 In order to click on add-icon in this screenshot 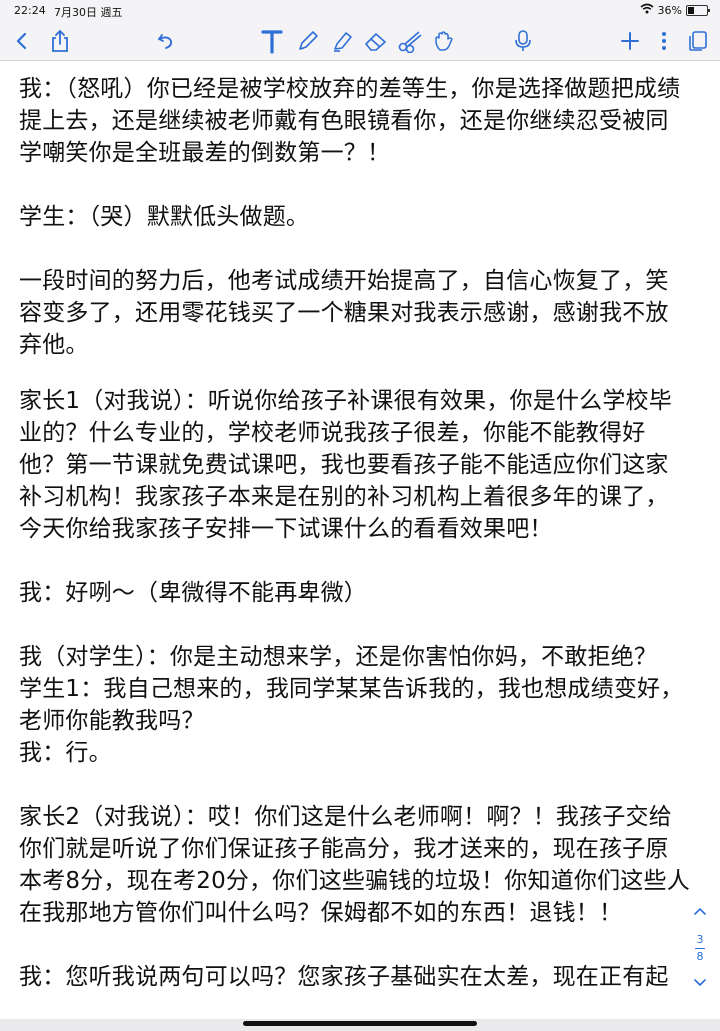, I will do `click(630, 41)`.